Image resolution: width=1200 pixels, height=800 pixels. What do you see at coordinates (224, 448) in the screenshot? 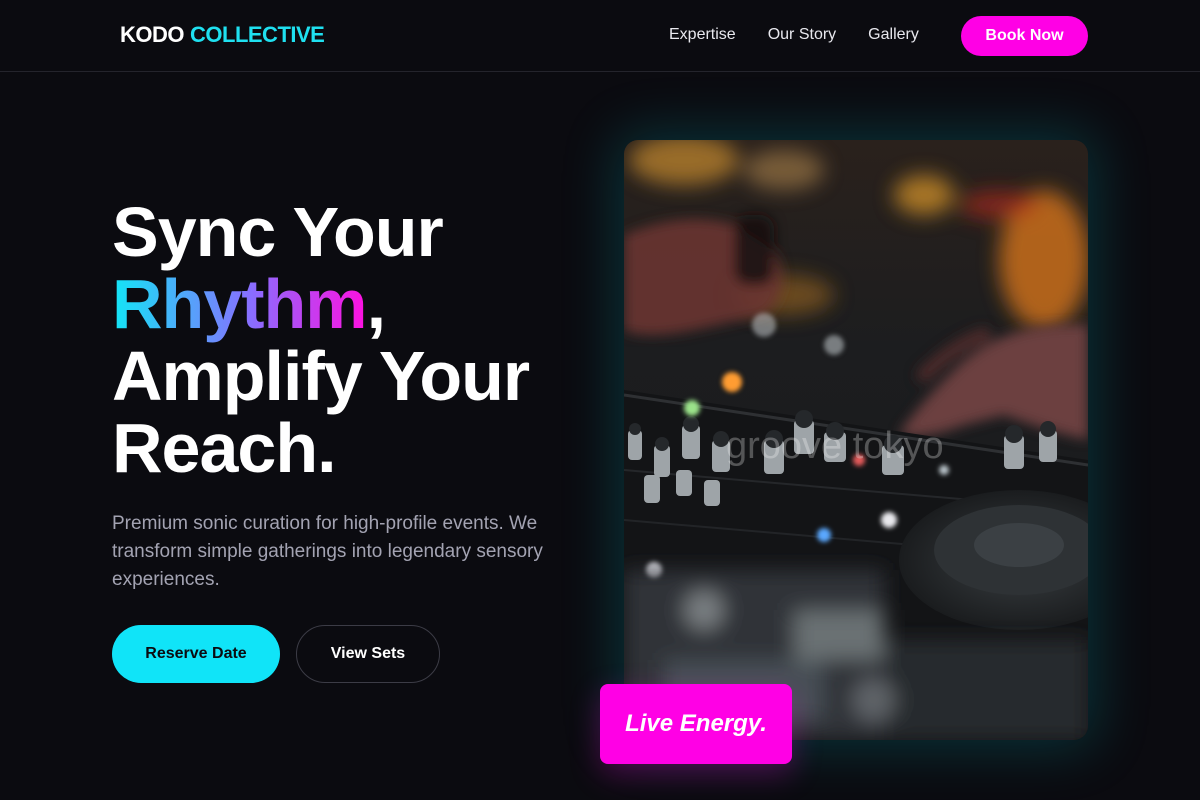
I see `hero-title-line-4: Reach.` at bounding box center [224, 448].